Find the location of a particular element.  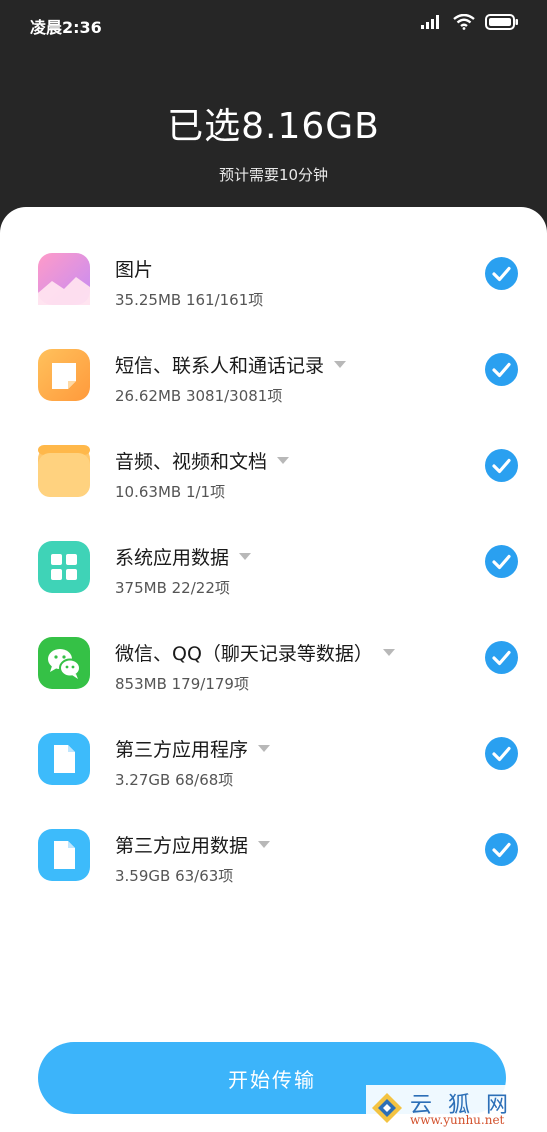

signal-icon is located at coordinates (430, 22).